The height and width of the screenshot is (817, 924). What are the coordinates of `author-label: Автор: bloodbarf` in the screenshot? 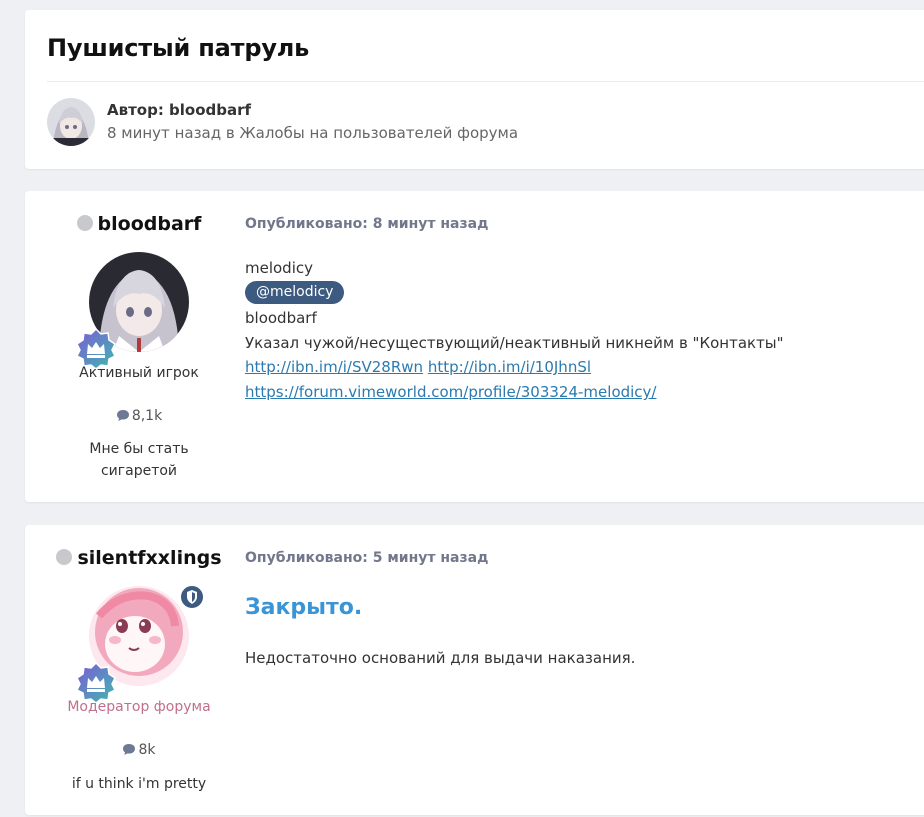 It's located at (179, 110).